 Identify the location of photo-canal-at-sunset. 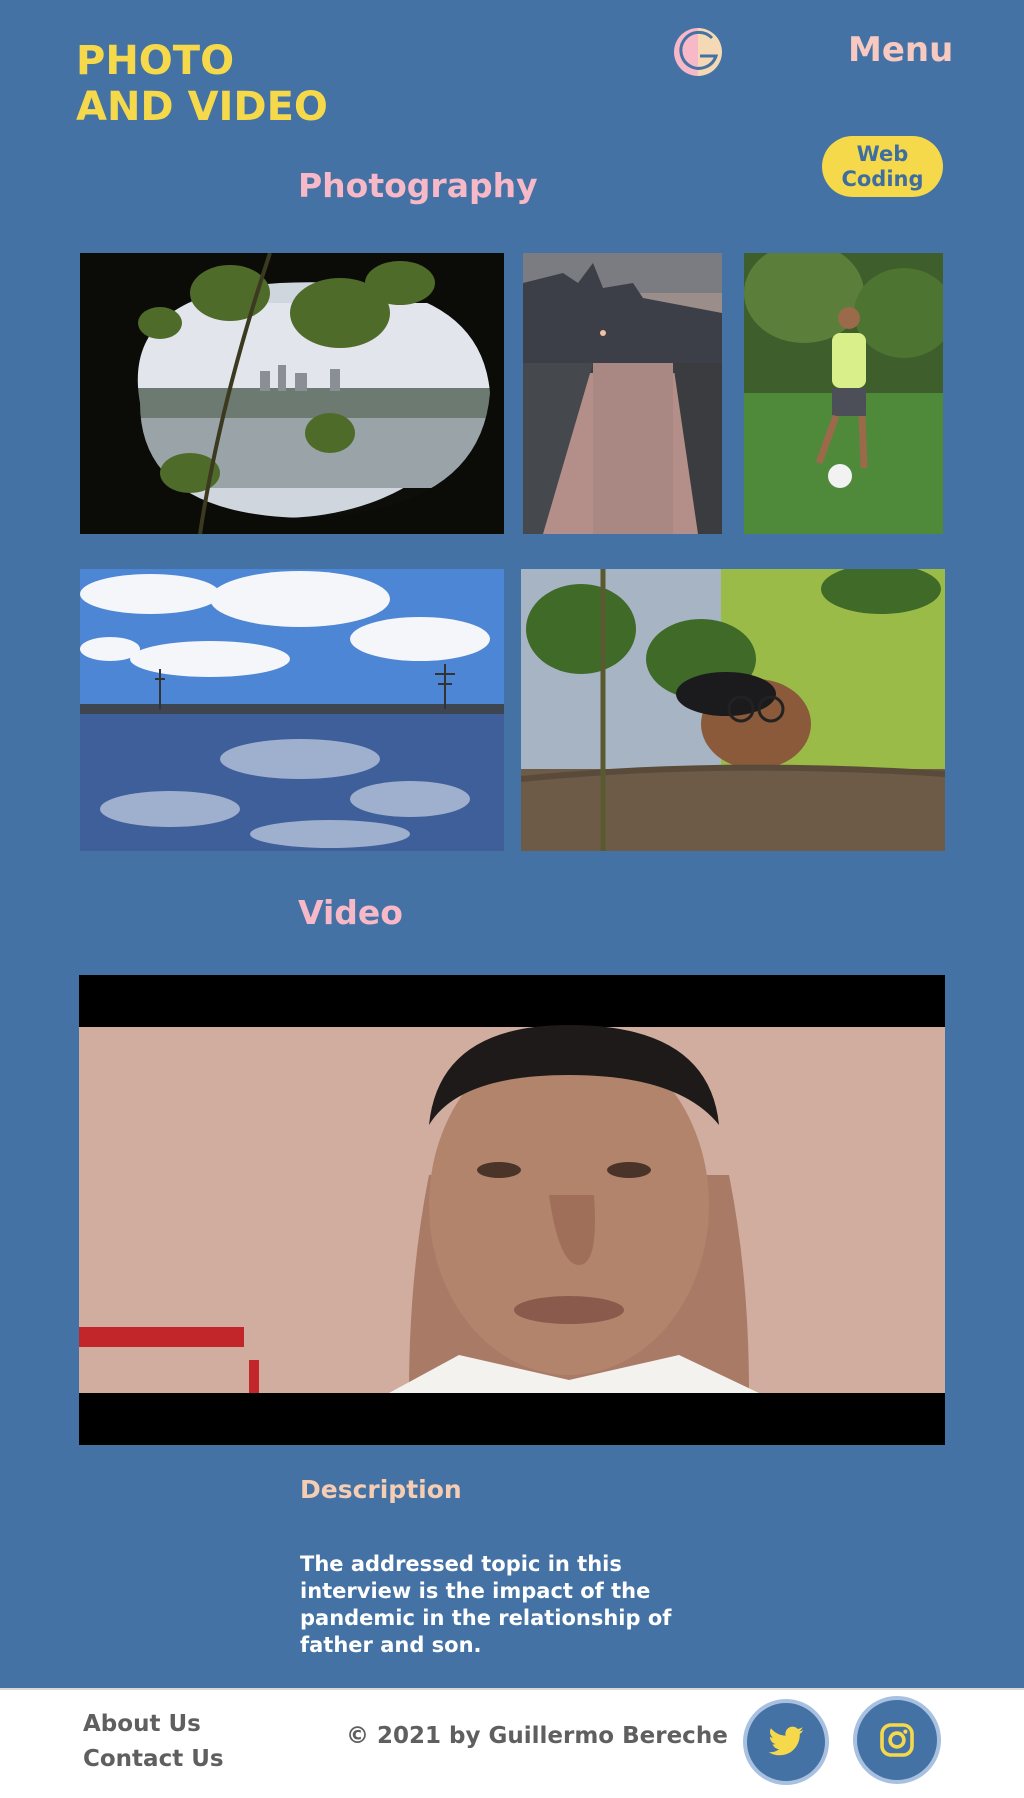
(622, 393).